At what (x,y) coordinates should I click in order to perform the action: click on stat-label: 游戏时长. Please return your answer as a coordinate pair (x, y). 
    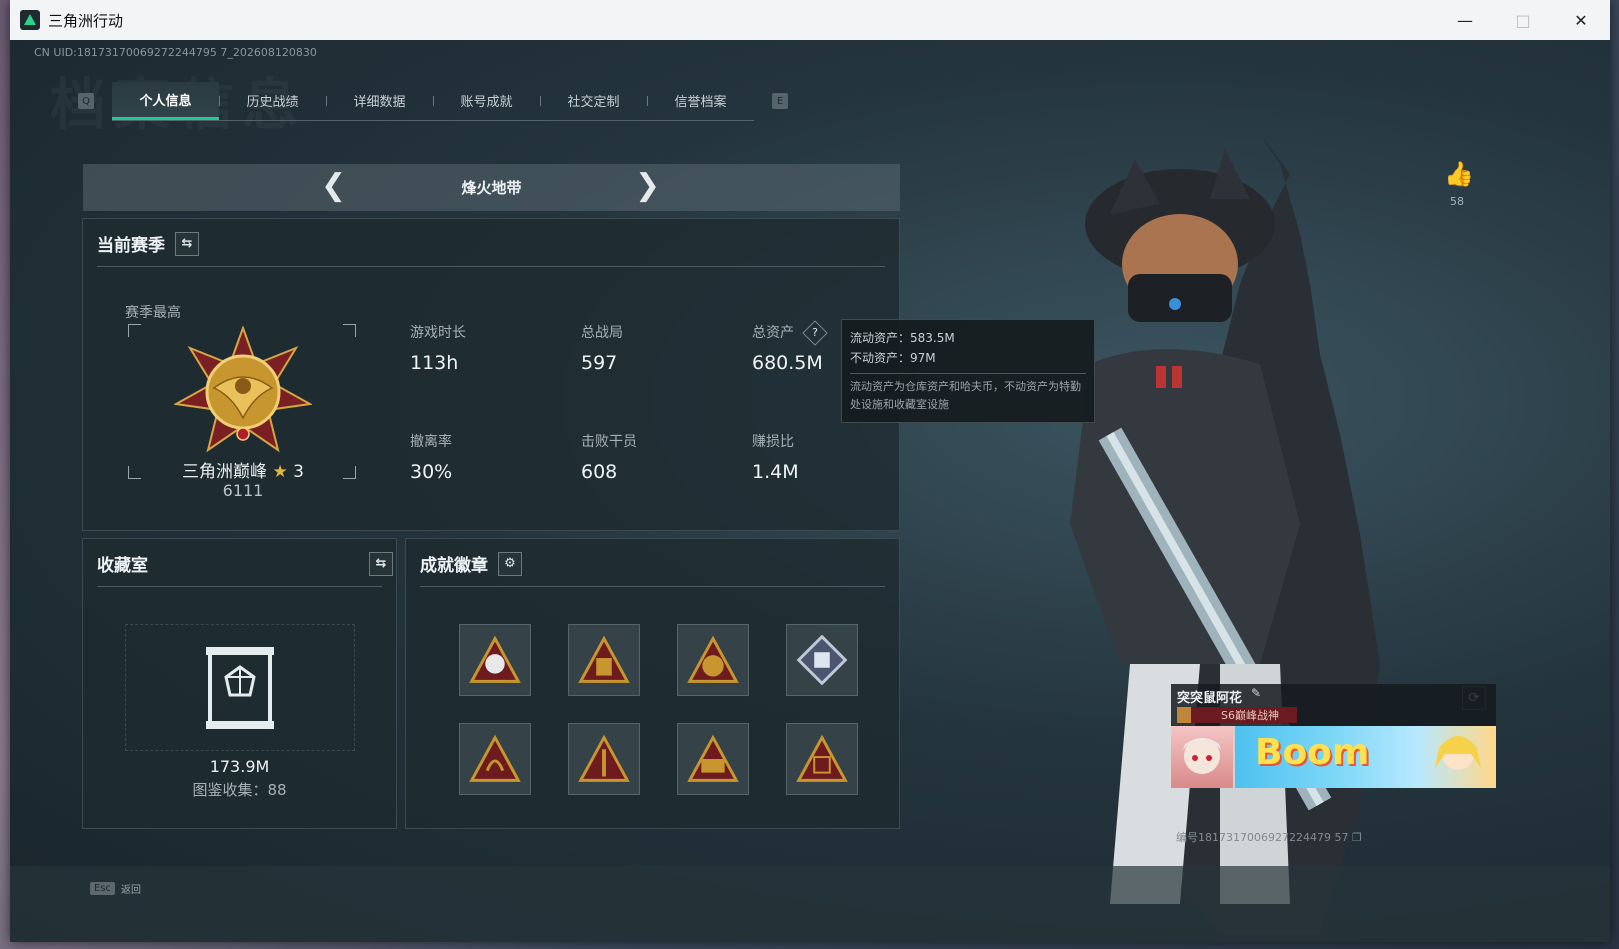
    Looking at the image, I should click on (438, 333).